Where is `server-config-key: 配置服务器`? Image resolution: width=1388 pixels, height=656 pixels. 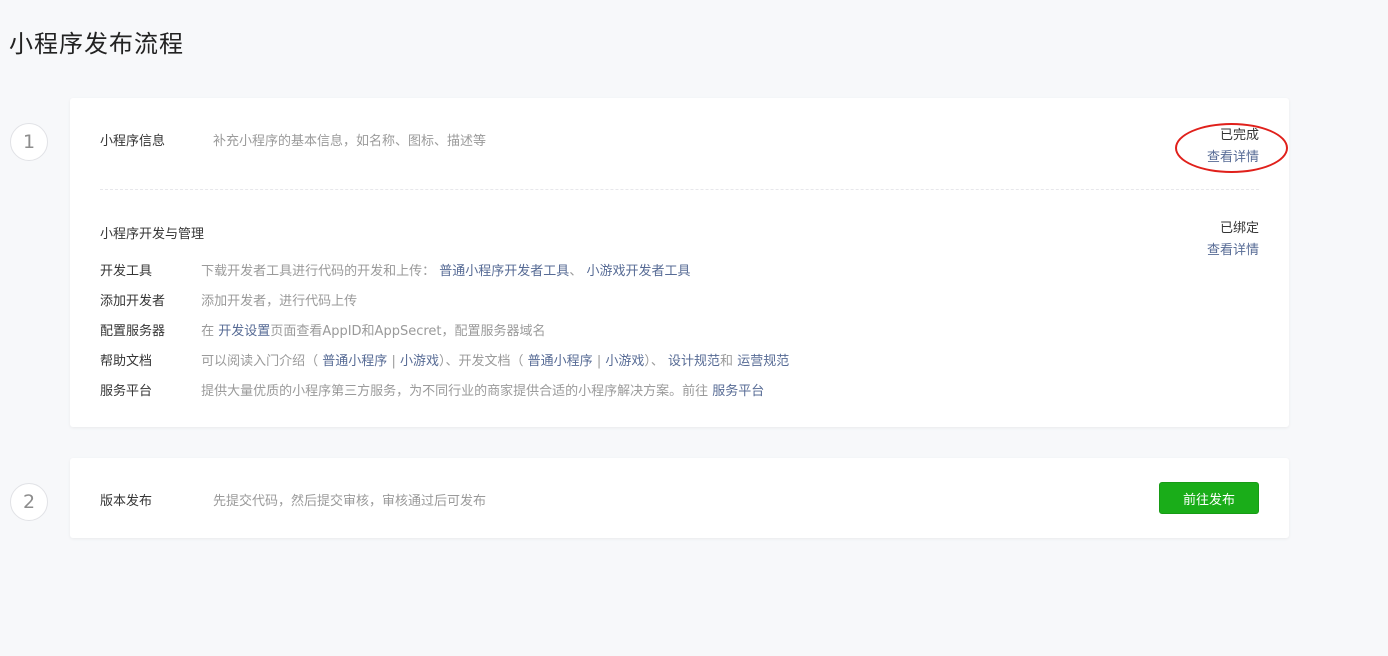 server-config-key: 配置服务器 is located at coordinates (133, 331).